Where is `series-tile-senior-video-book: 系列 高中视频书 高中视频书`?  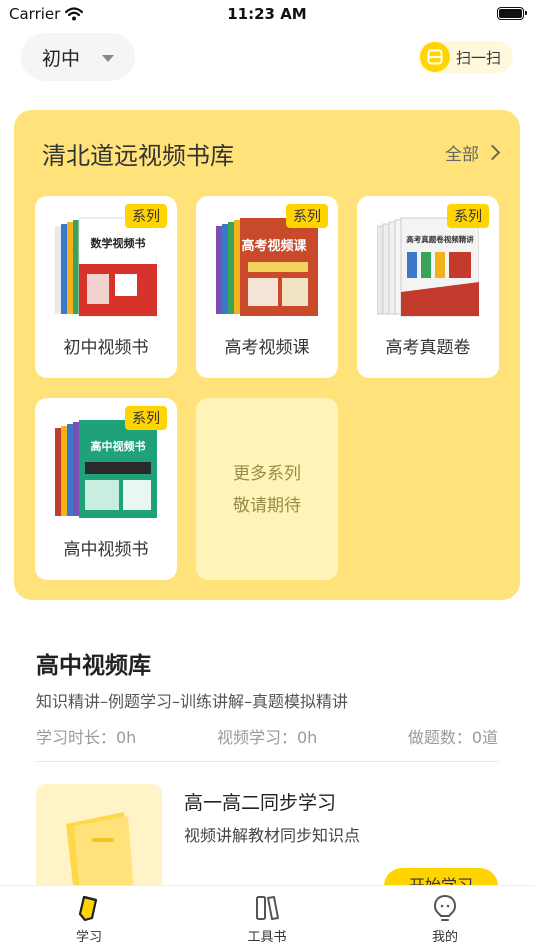
series-tile-senior-video-book: 系列 高中视频书 高中视频书 is located at coordinates (106, 489).